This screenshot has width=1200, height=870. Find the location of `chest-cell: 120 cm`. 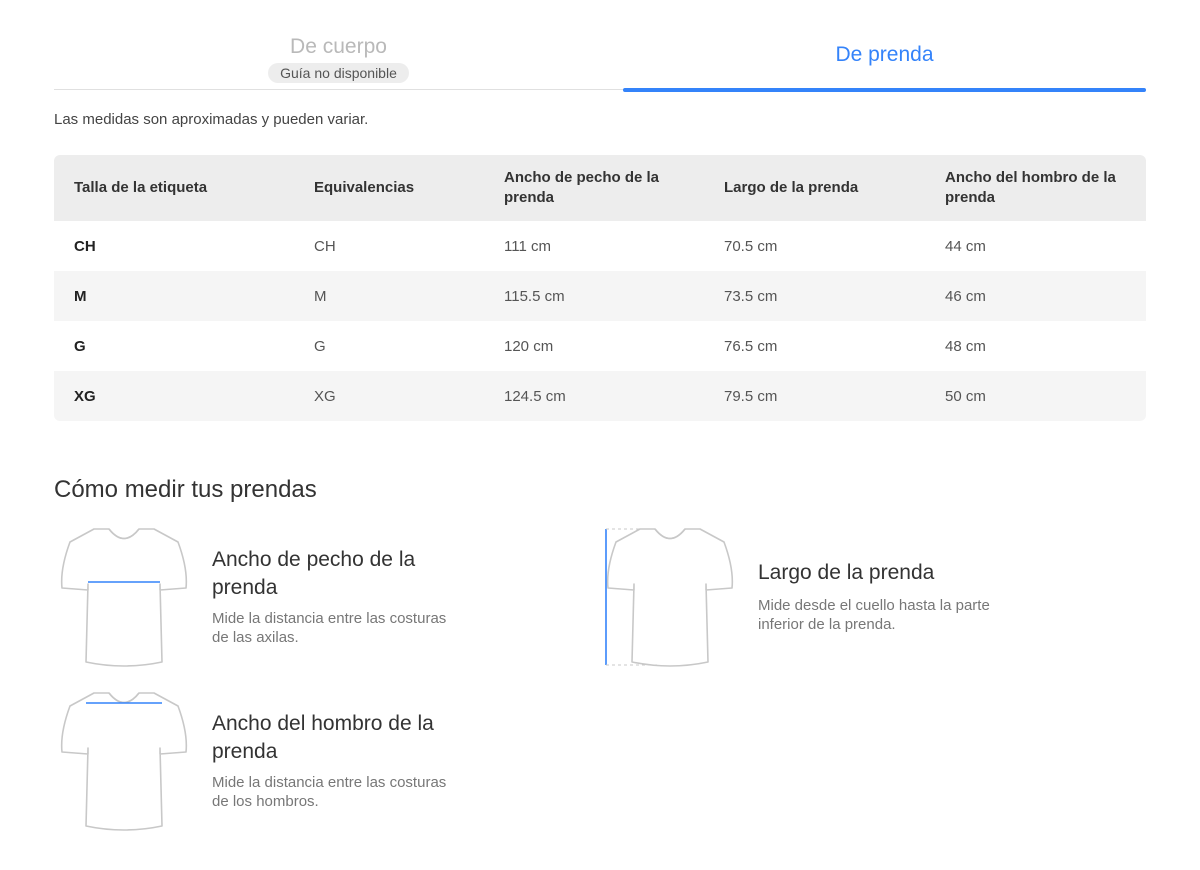

chest-cell: 120 cm is located at coordinates (529, 346).